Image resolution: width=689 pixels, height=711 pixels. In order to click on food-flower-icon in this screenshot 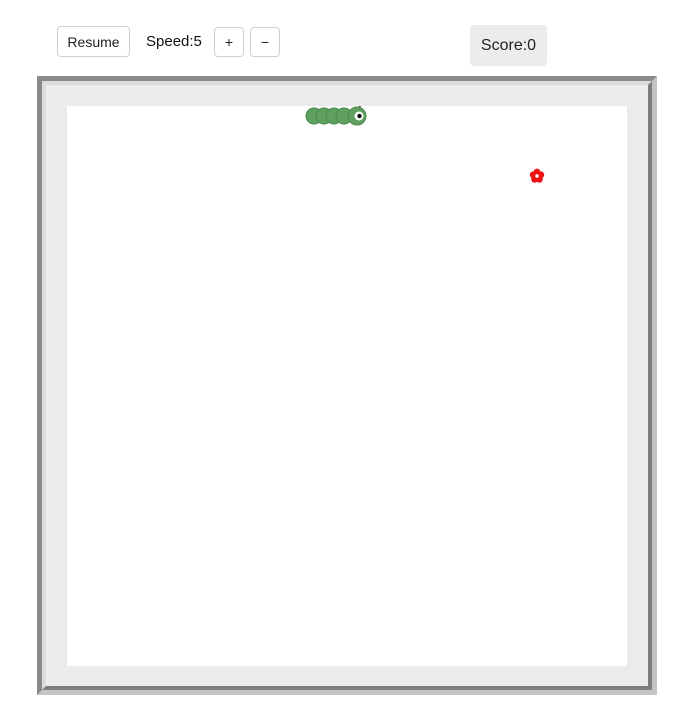, I will do `click(537, 175)`.